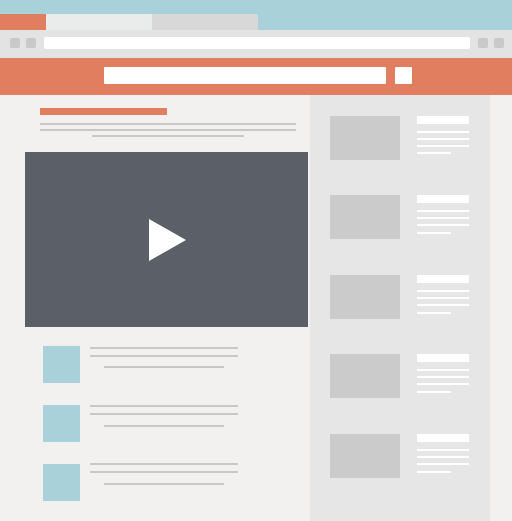  Describe the element at coordinates (103, 111) in the screenshot. I see `article-title` at that location.